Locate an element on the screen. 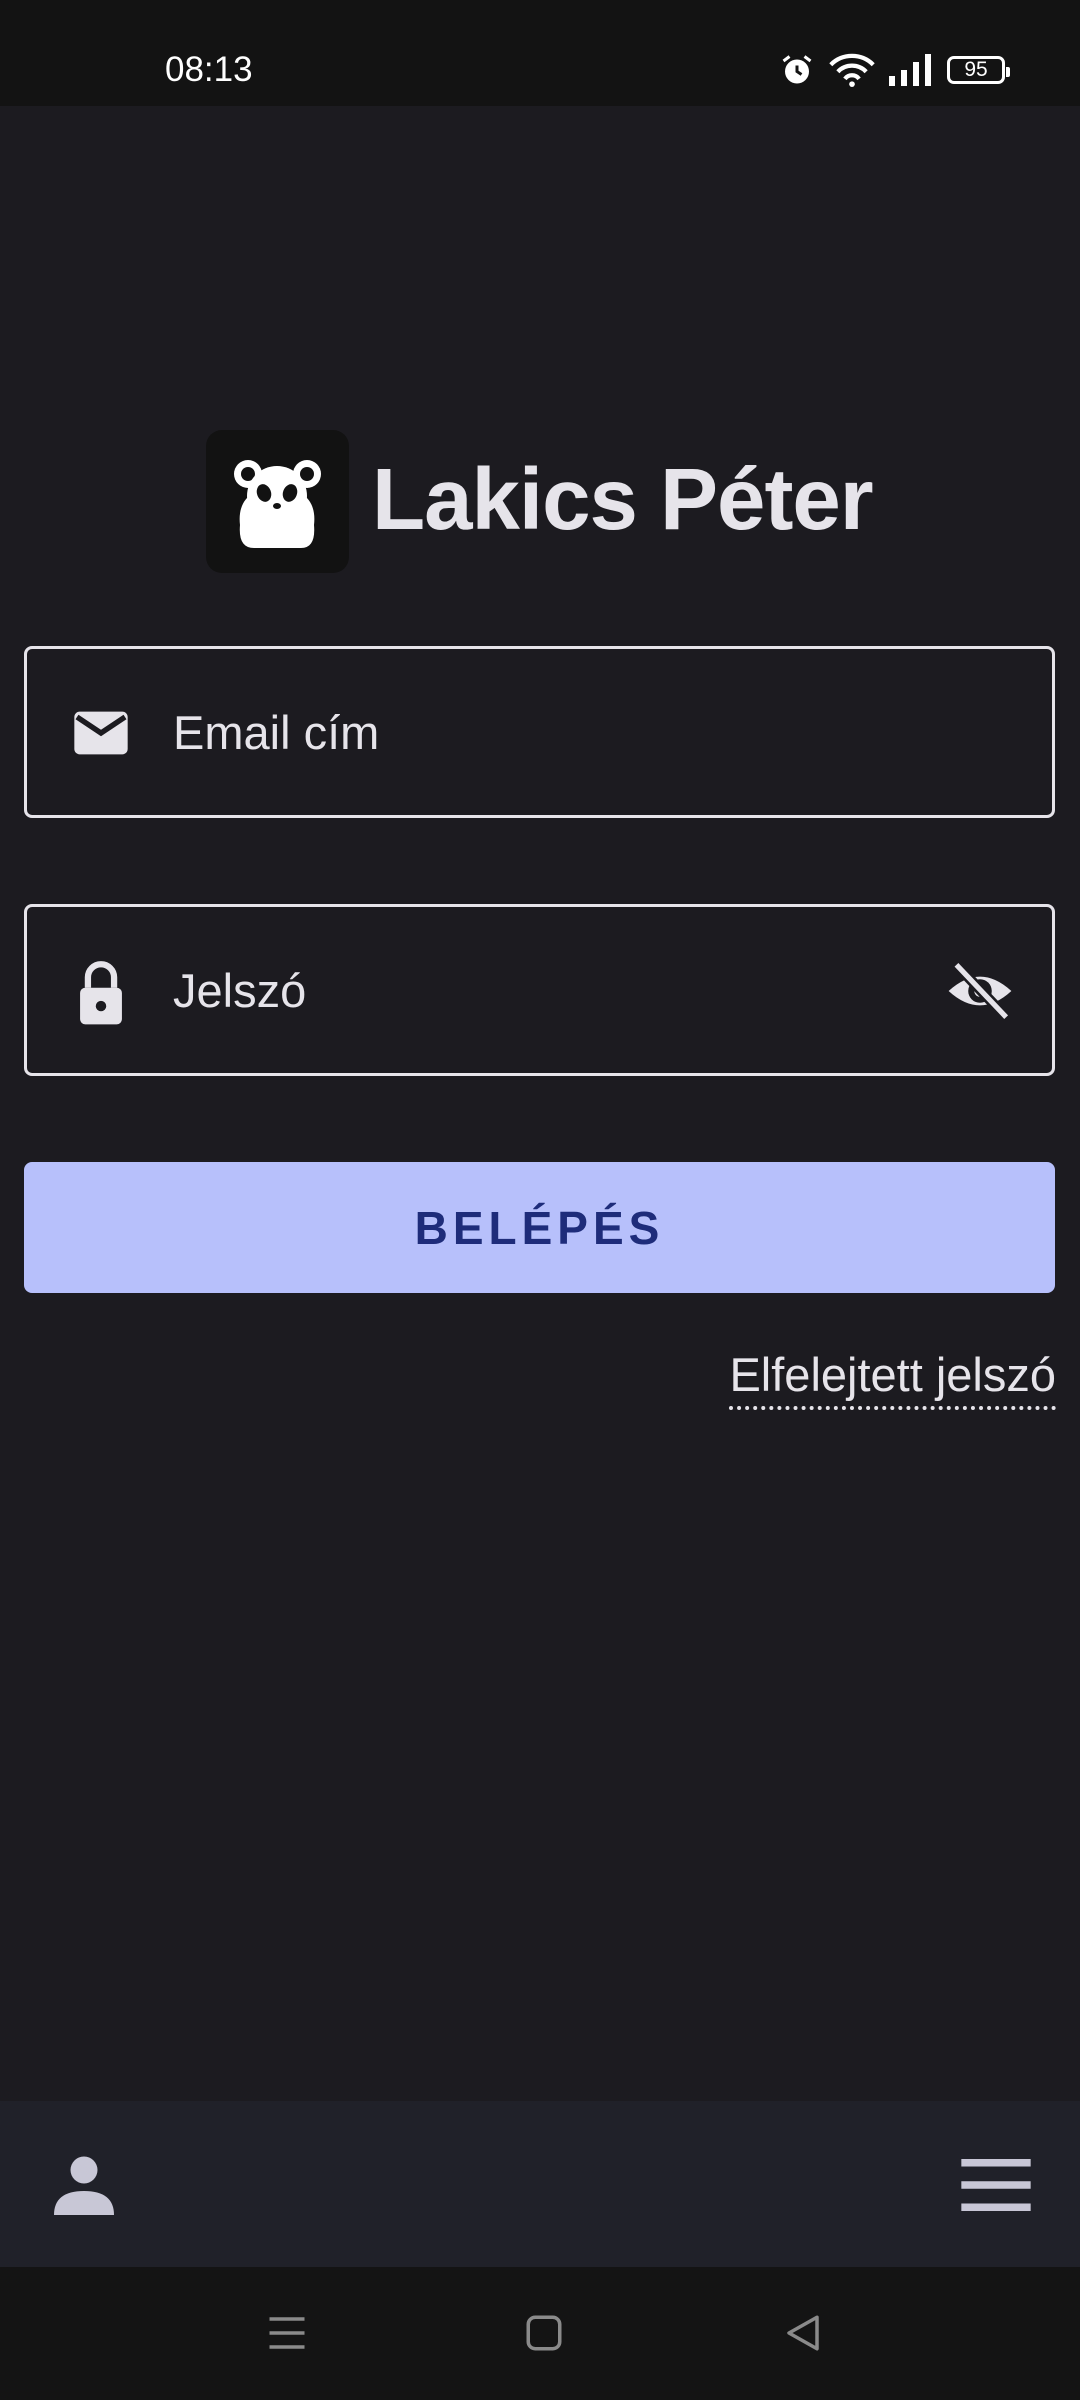 The width and height of the screenshot is (1080, 2400). visibility-off-icon is located at coordinates (980, 993).